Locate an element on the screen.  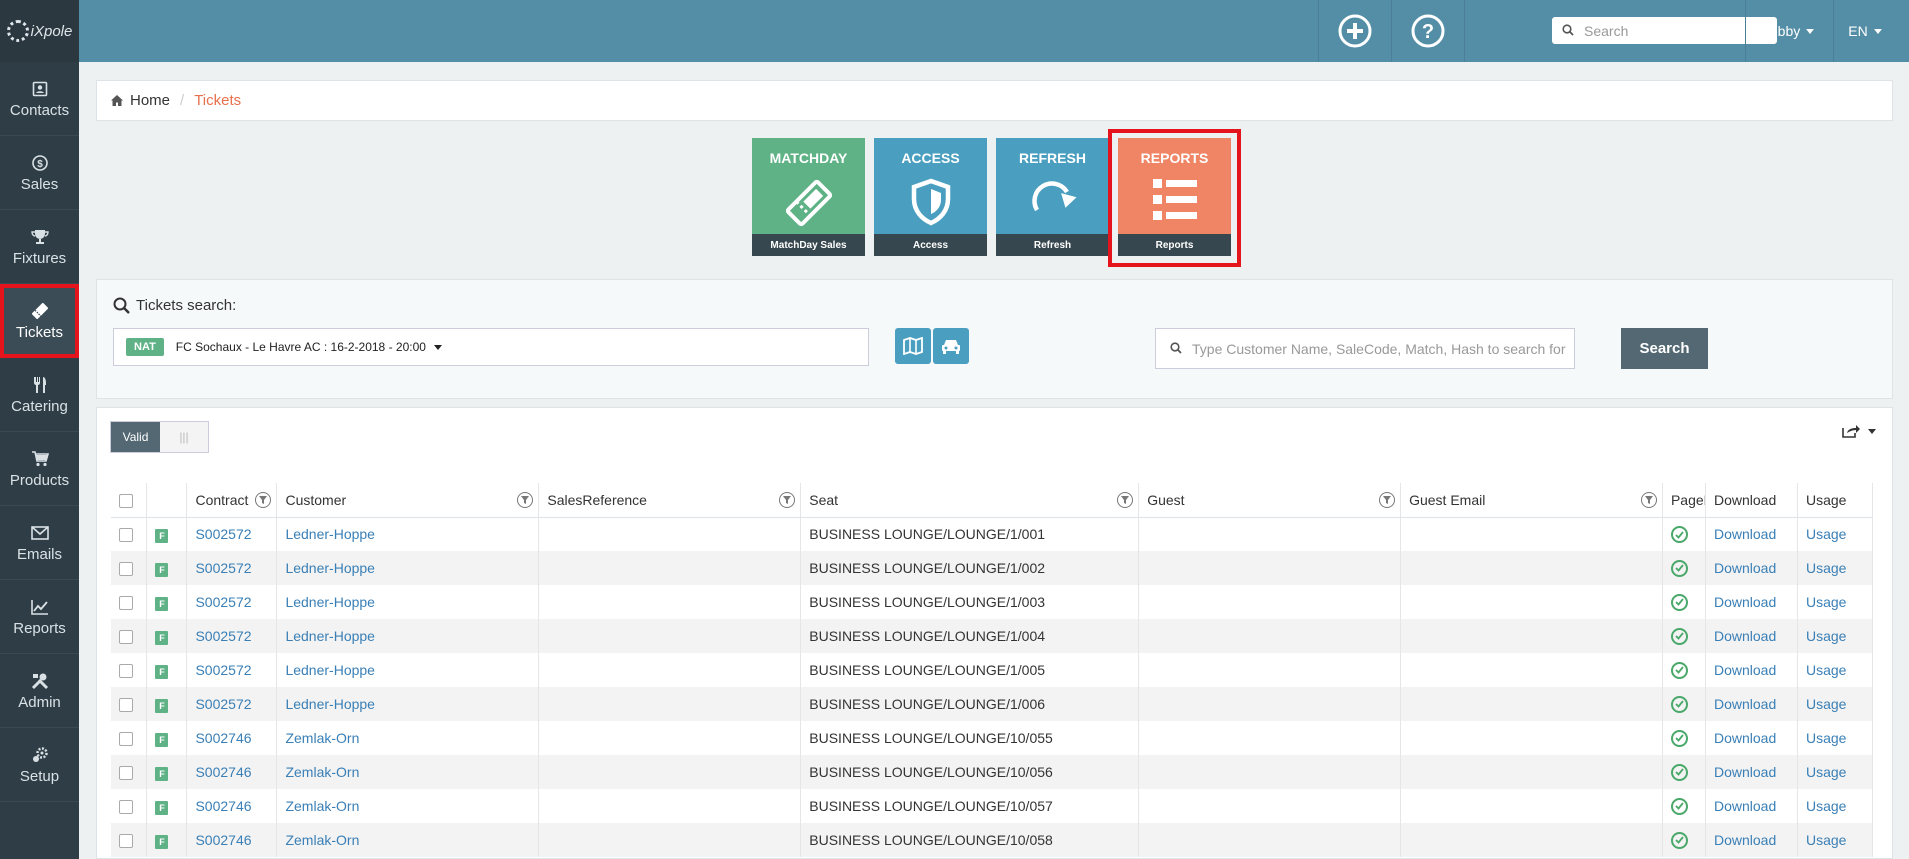
pagef-cell is located at coordinates (1684, 636).